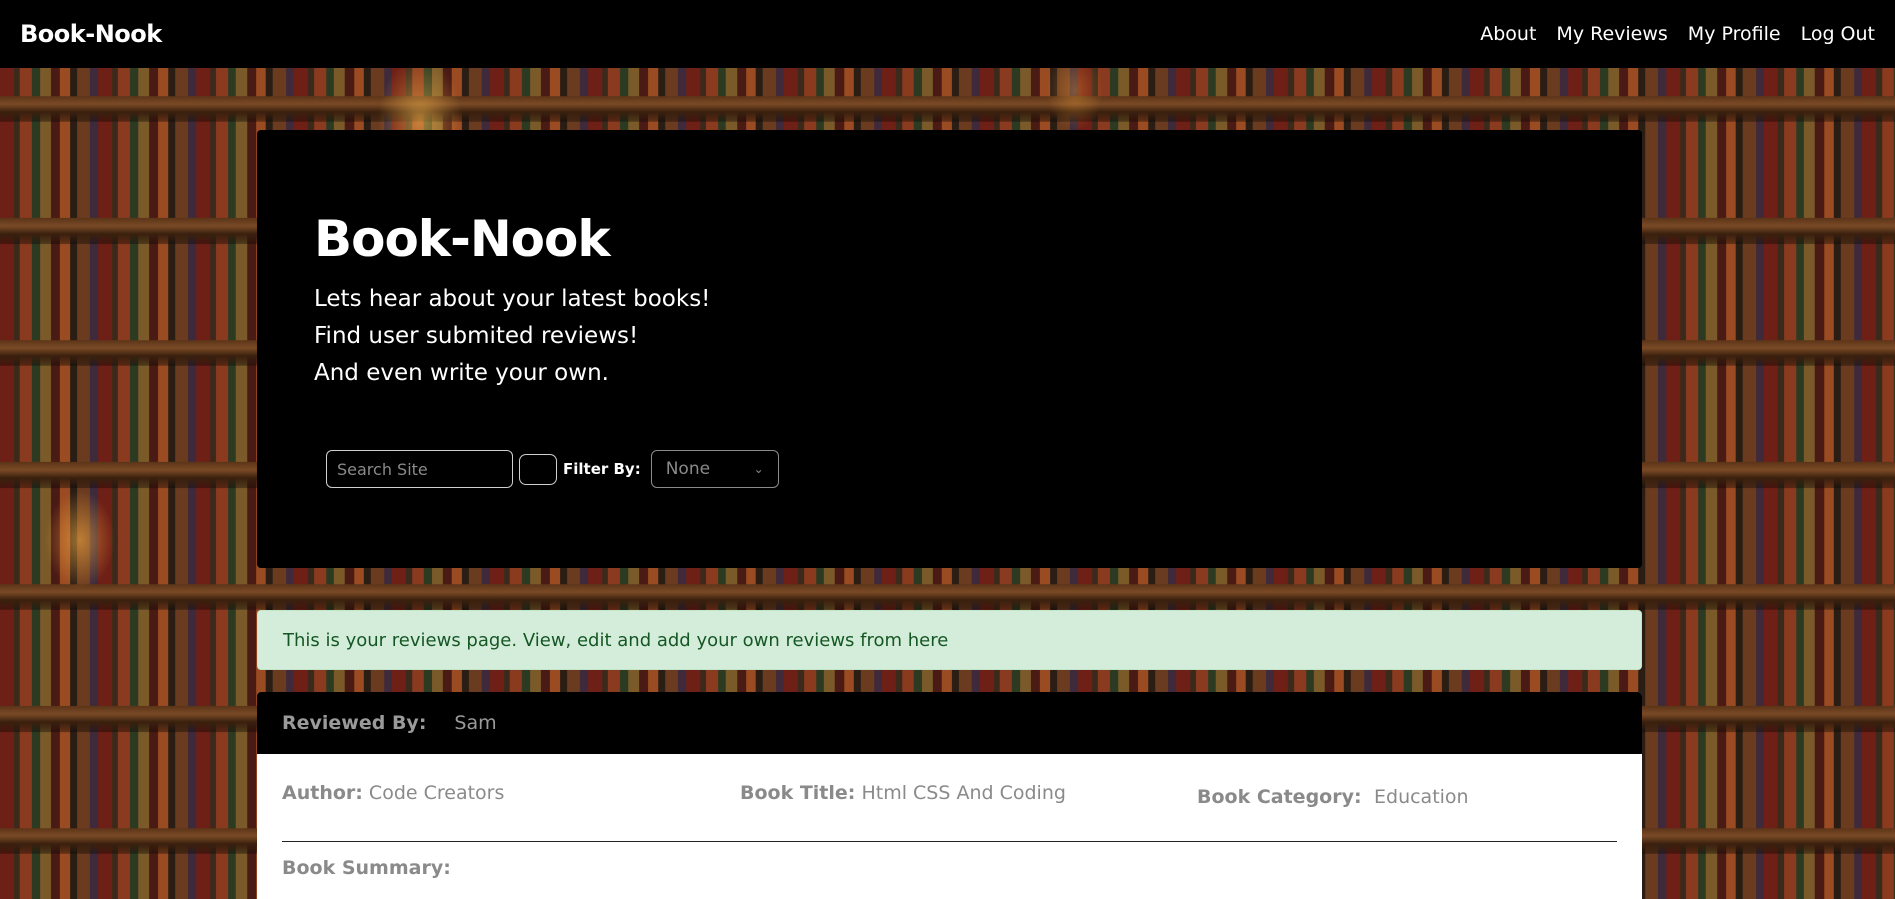 This screenshot has height=899, width=1895. Describe the element at coordinates (963, 793) in the screenshot. I see `book-title-value: Html CSS And Coding` at that location.